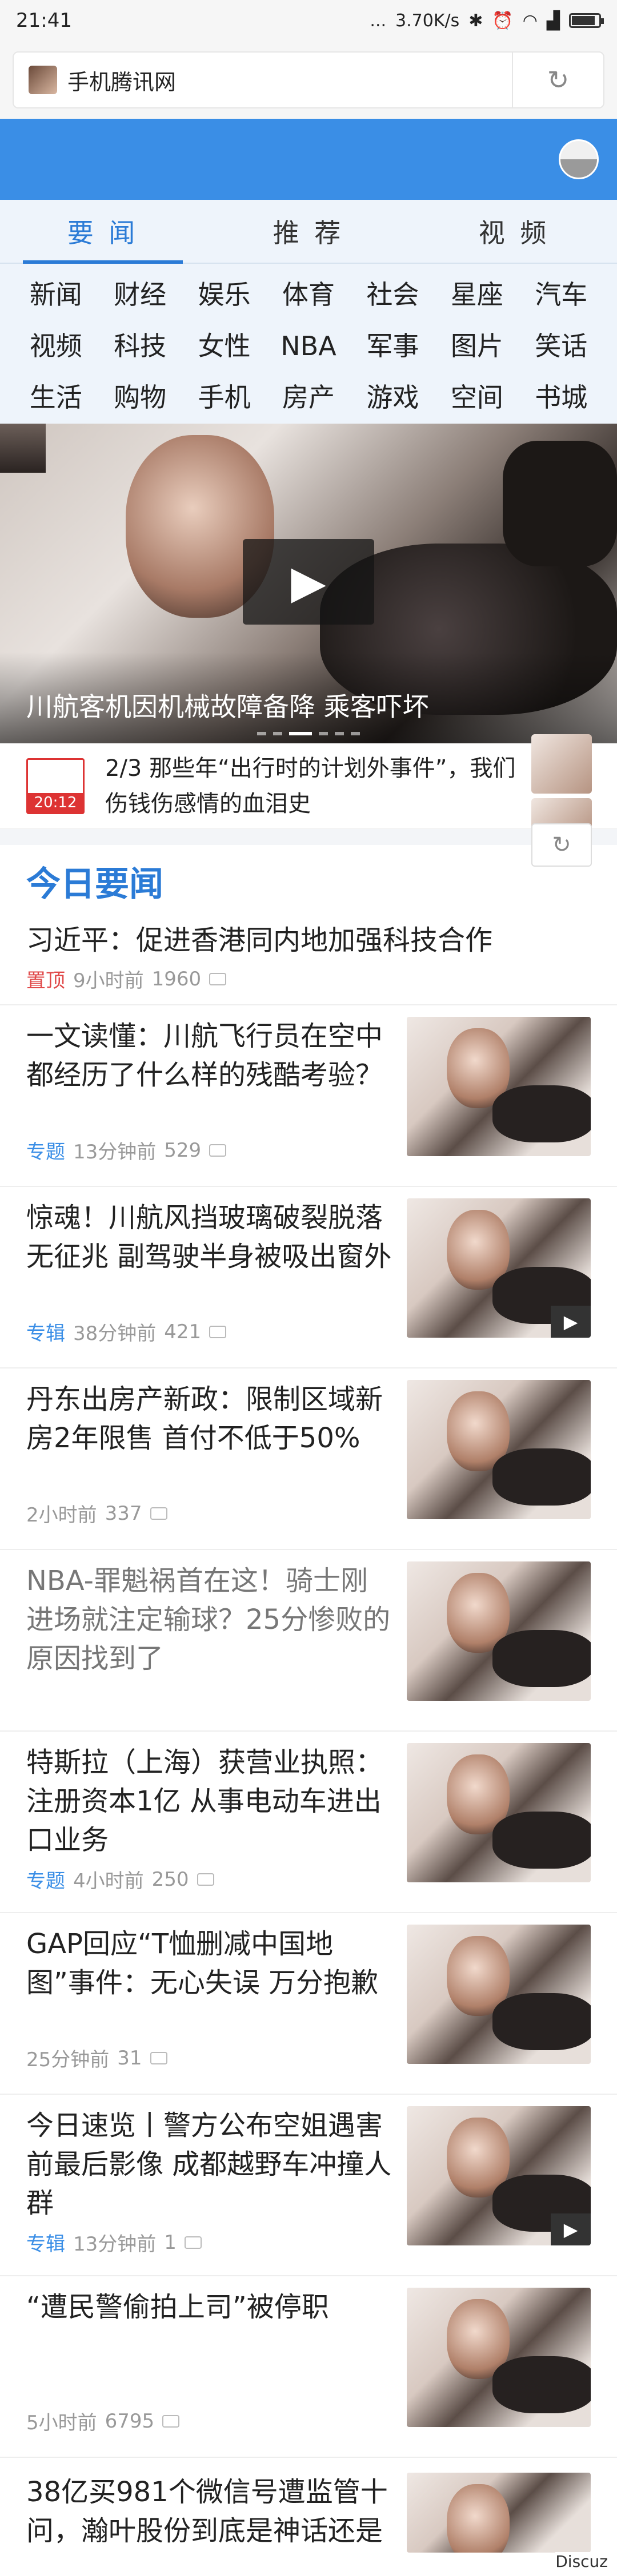 The image size is (617, 2576). Describe the element at coordinates (300, 733) in the screenshot. I see `carousel-dot-active` at that location.